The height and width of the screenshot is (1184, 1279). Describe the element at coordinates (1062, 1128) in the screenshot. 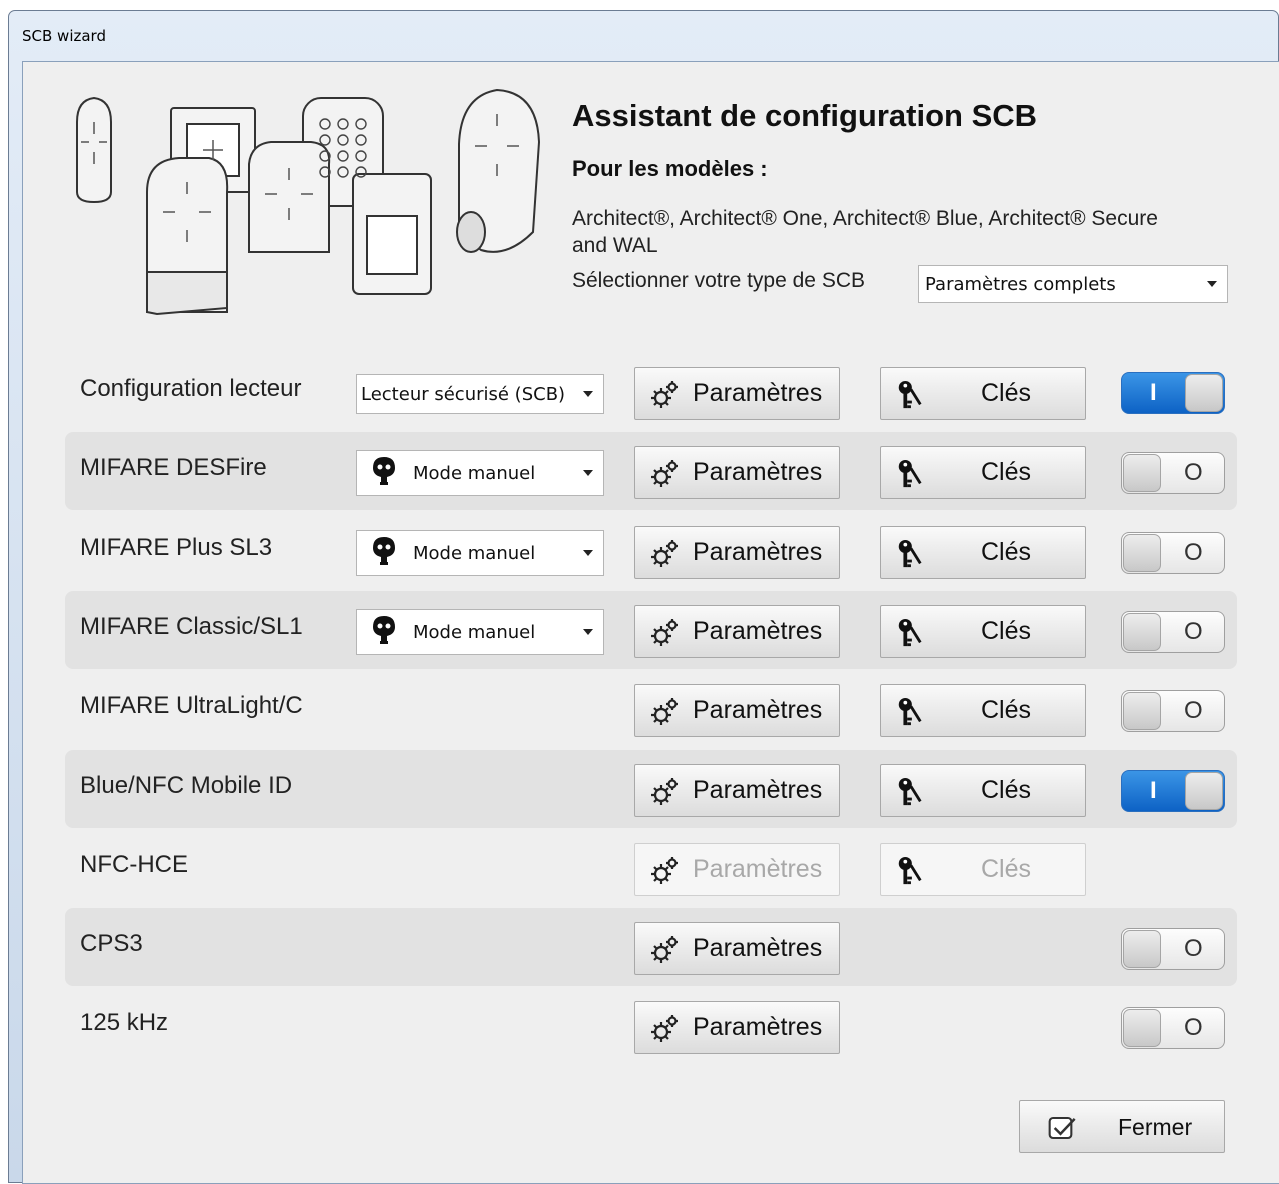

I see `checkbox-check-icon` at that location.